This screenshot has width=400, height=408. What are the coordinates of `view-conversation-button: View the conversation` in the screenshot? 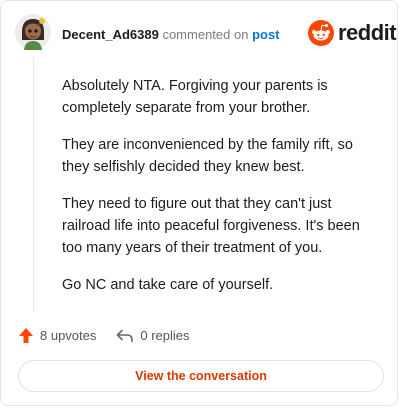 It's located at (201, 376).